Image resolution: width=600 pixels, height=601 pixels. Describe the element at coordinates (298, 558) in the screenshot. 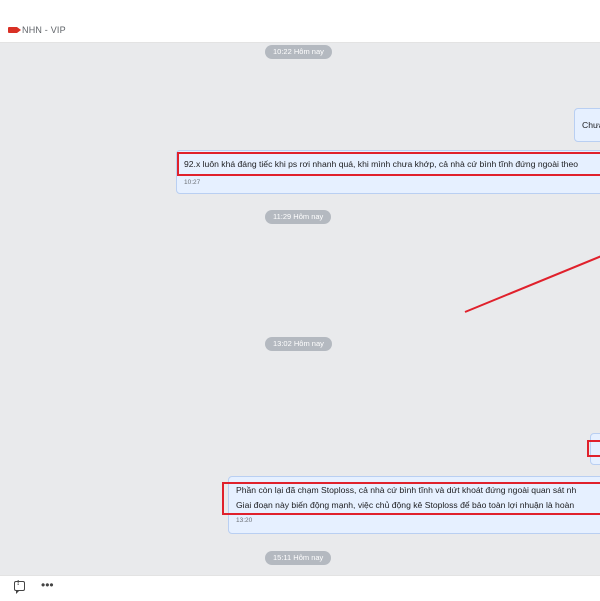

I see `time-divider: 15:11 Hôm nay` at that location.